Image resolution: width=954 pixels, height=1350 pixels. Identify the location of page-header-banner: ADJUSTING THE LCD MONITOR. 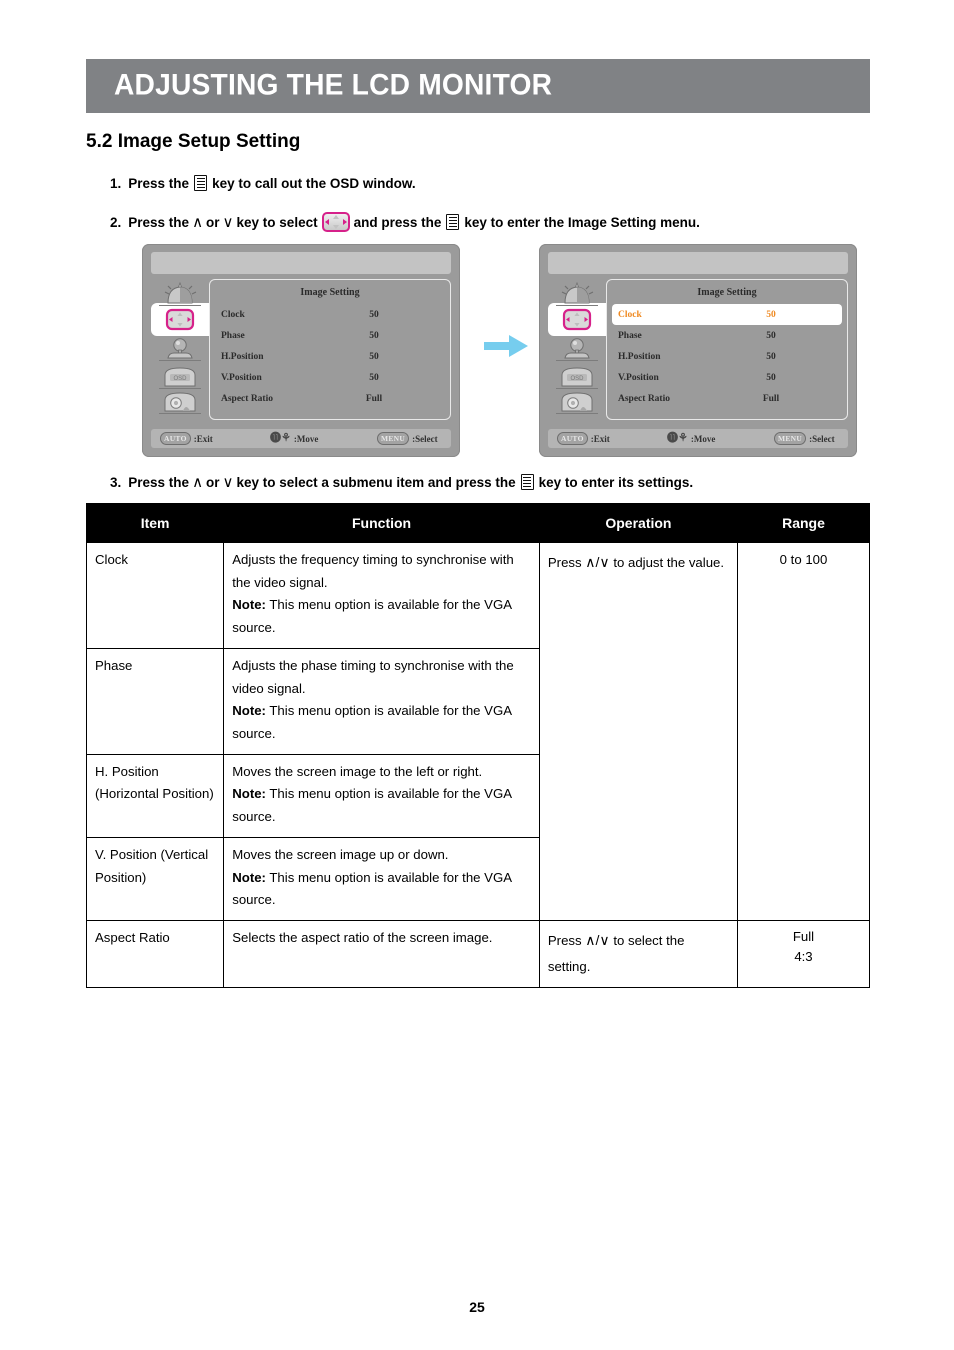
(478, 86).